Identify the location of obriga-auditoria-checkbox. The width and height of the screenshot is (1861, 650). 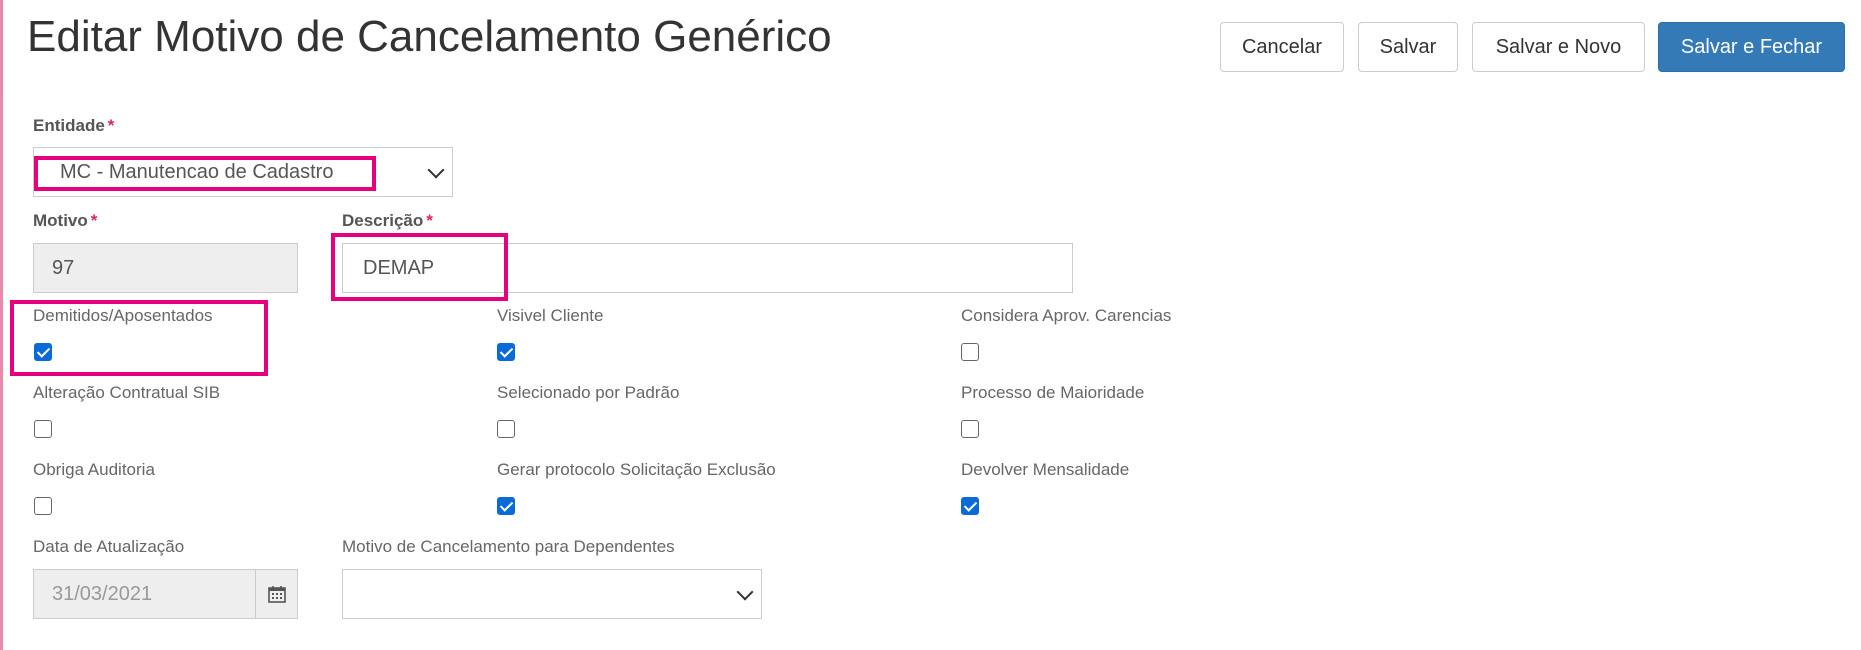
(43, 506).